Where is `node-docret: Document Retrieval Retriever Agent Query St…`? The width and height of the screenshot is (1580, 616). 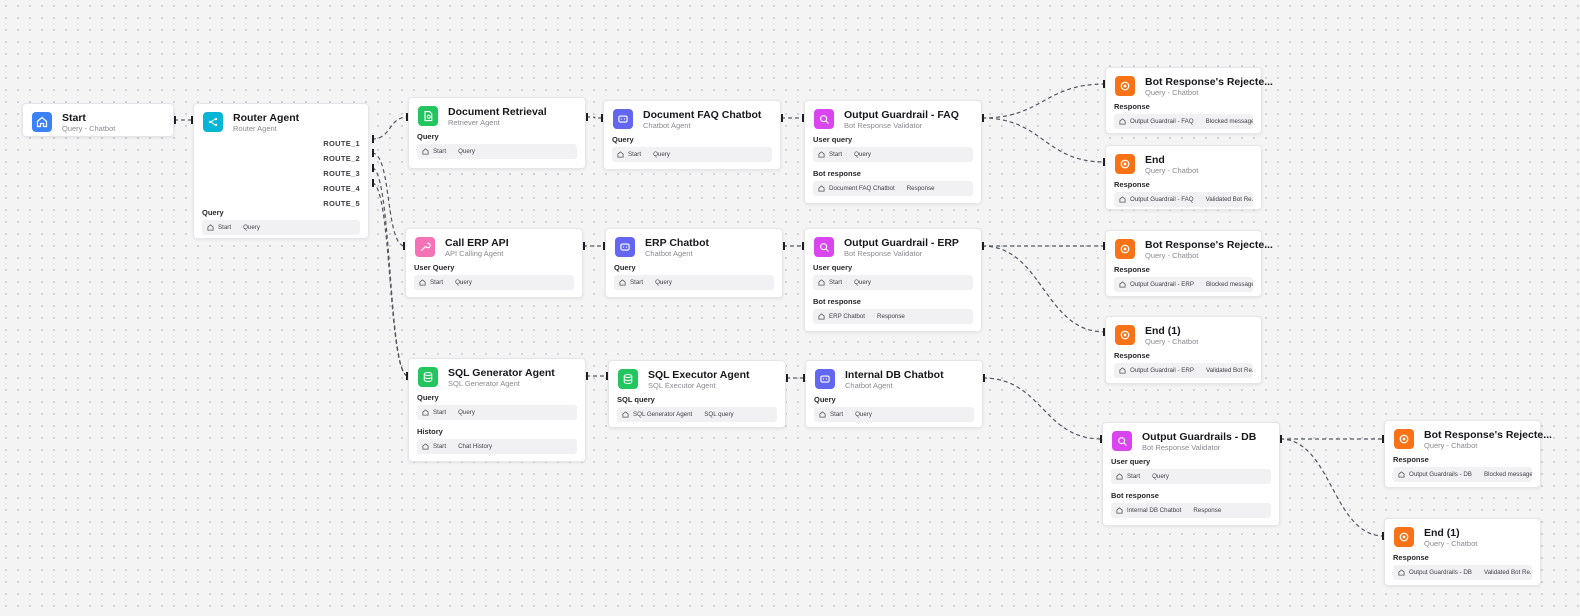 node-docret: Document Retrieval Retriever Agent Query St… is located at coordinates (497, 133).